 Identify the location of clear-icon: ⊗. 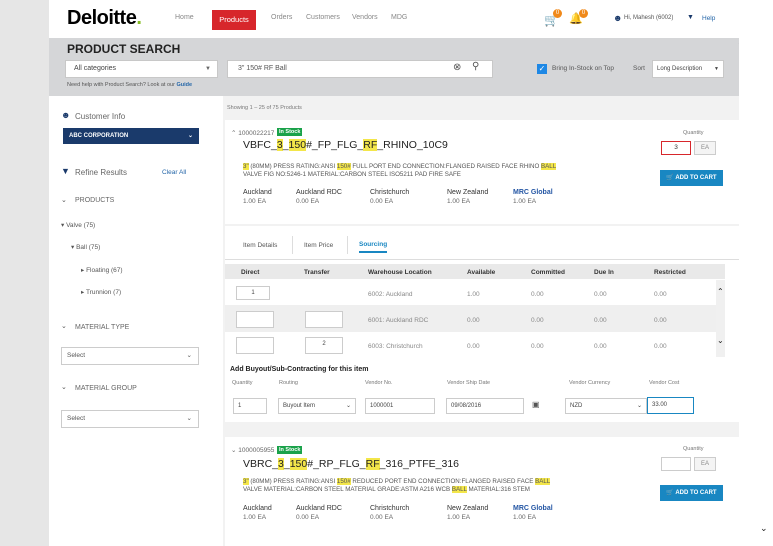
(457, 67).